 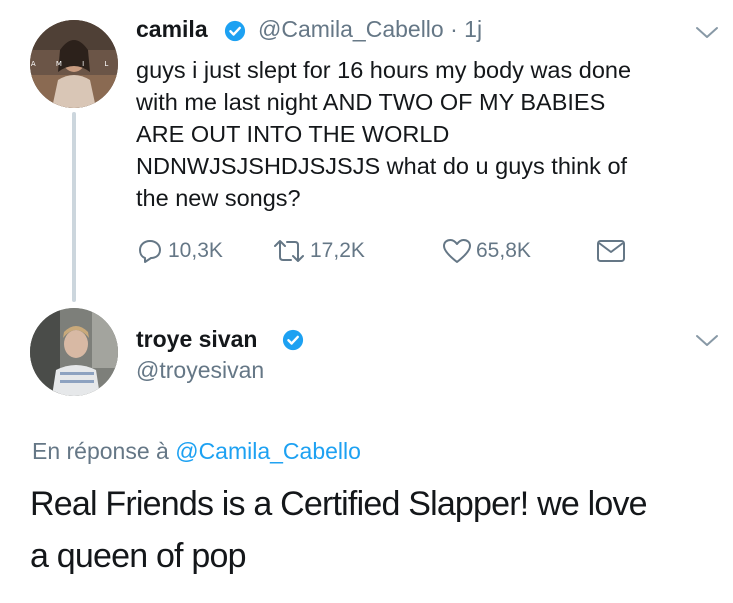 What do you see at coordinates (371, 102) in the screenshot?
I see `tweet-text-line: with me last night AND TWO OF MY BABIES` at bounding box center [371, 102].